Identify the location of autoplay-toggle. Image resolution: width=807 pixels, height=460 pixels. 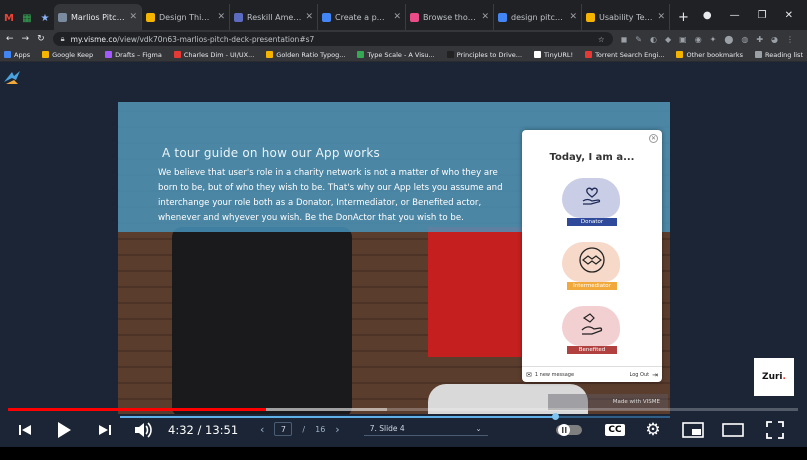
(569, 430).